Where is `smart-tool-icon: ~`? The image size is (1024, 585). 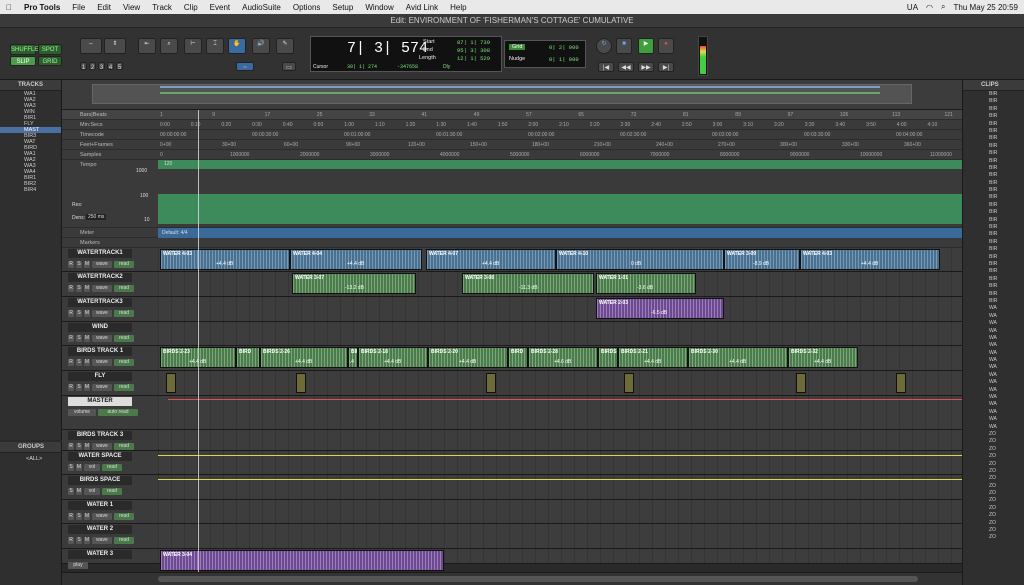
smart-tool-icon: ~ is located at coordinates (245, 66).